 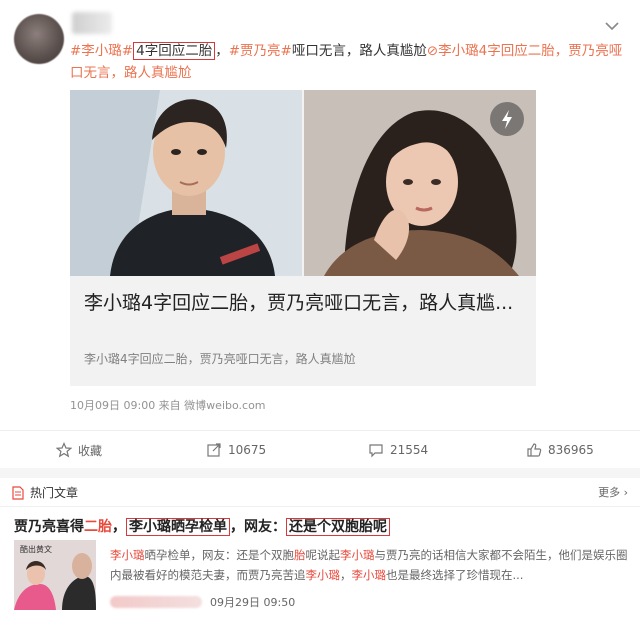 What do you see at coordinates (300, 555) in the screenshot?
I see `summary-highlight: 胎` at bounding box center [300, 555].